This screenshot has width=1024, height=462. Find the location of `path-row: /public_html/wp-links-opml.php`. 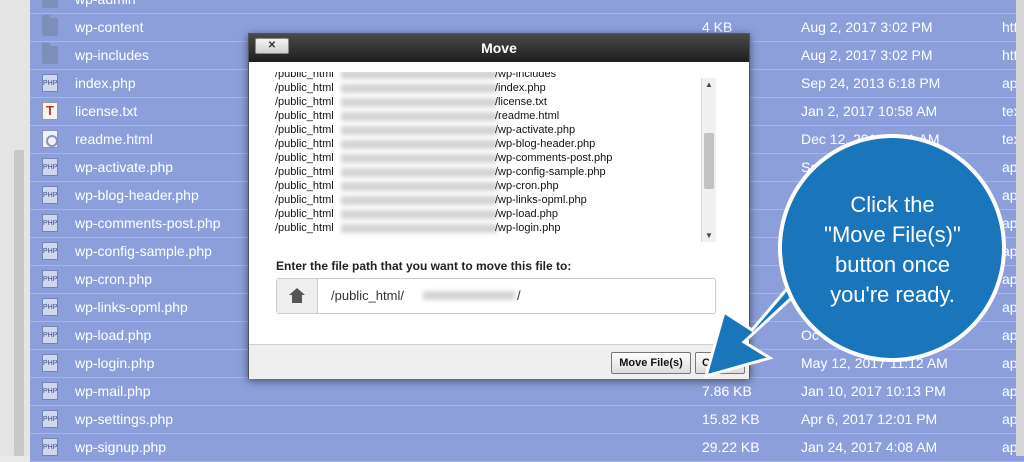

path-row: /public_html/wp-links-opml.php is located at coordinates (489, 200).